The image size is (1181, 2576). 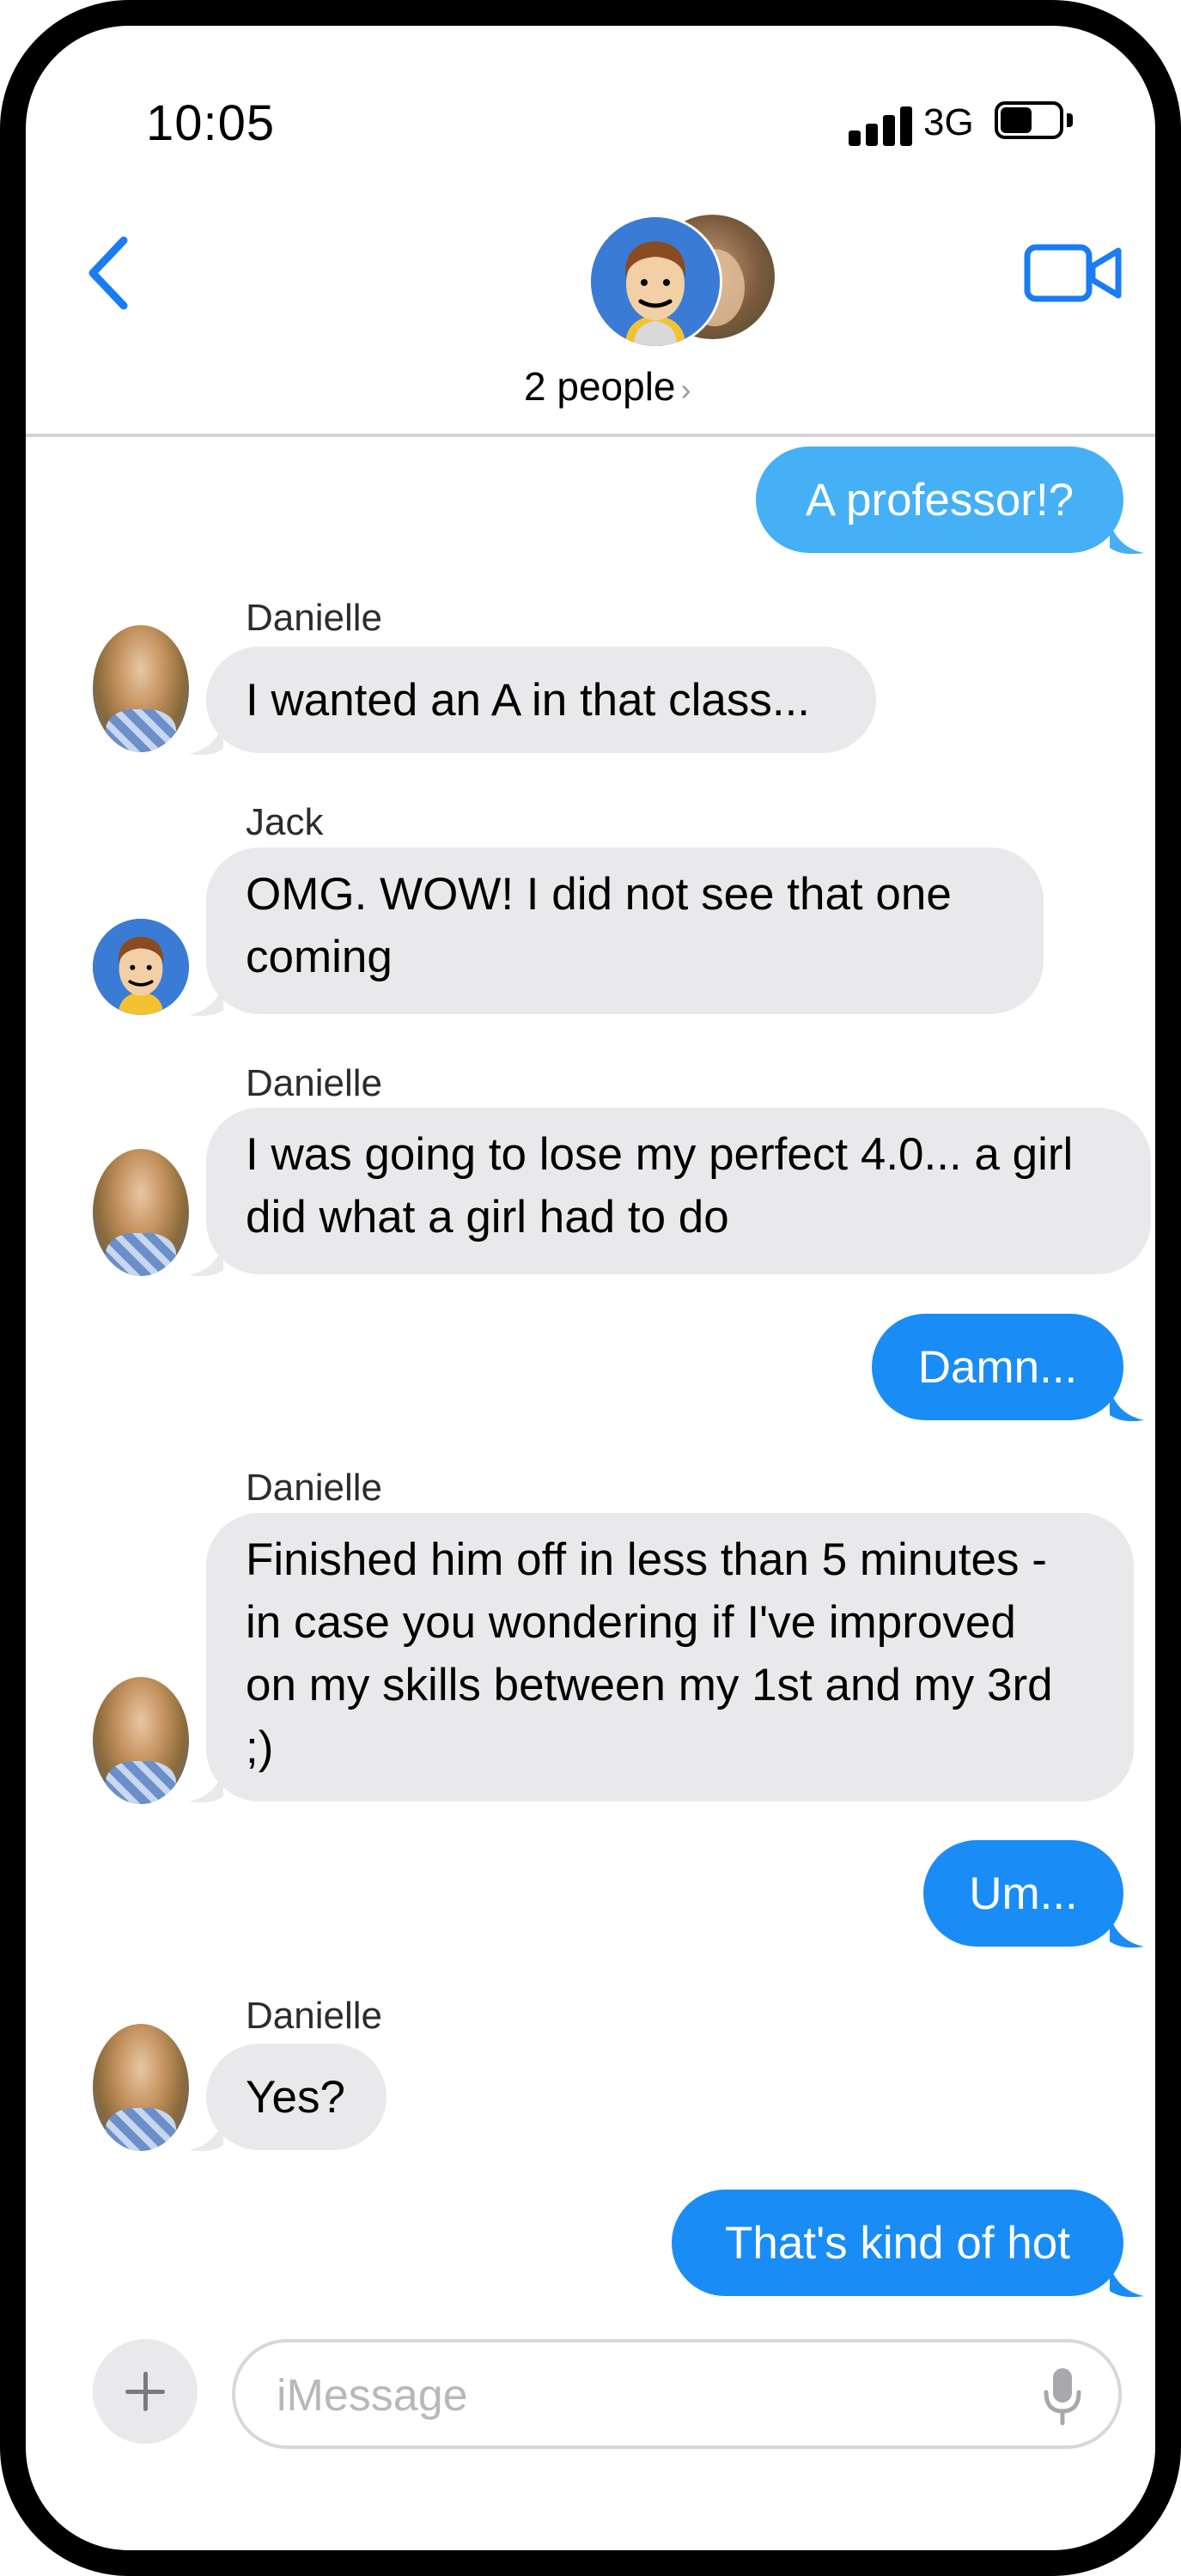 I want to click on message-line: in case you wondering if I've improved, so click(x=631, y=1623).